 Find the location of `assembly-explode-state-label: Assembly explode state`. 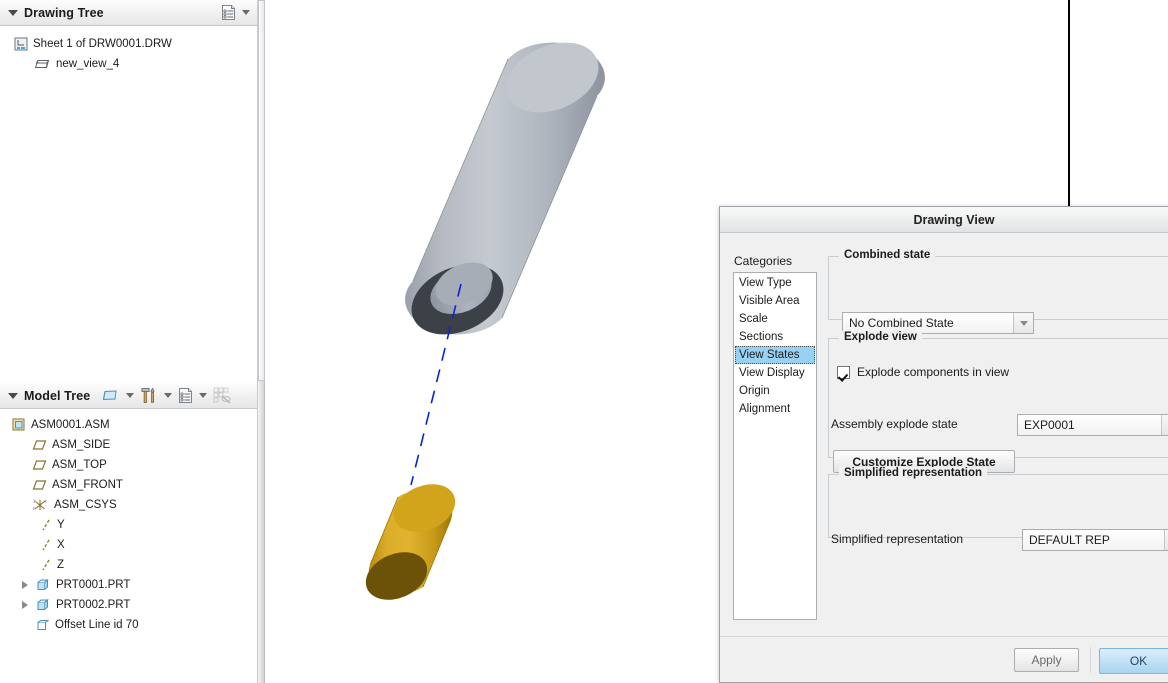

assembly-explode-state-label: Assembly explode state is located at coordinates (894, 424).